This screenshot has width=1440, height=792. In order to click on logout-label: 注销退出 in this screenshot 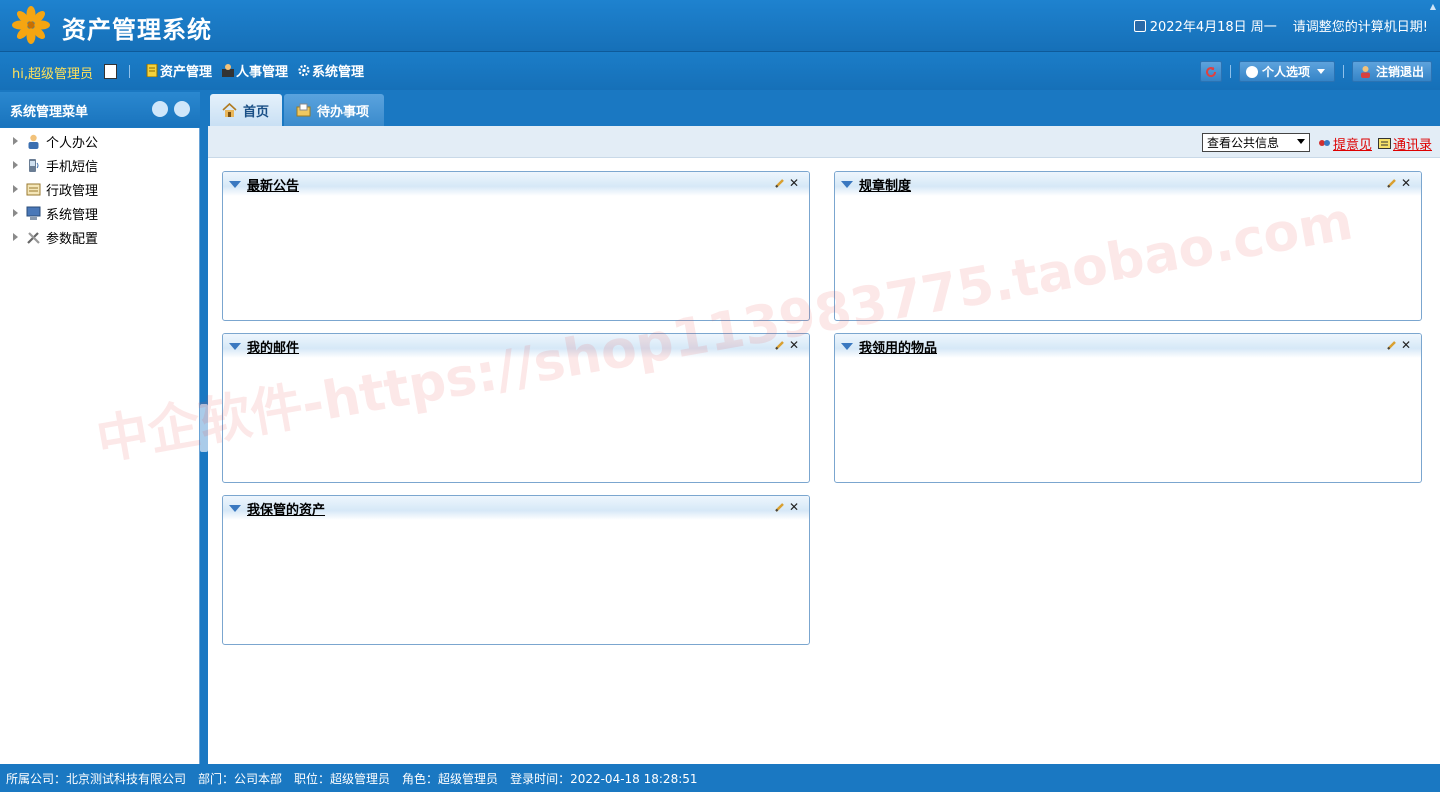, I will do `click(1400, 72)`.